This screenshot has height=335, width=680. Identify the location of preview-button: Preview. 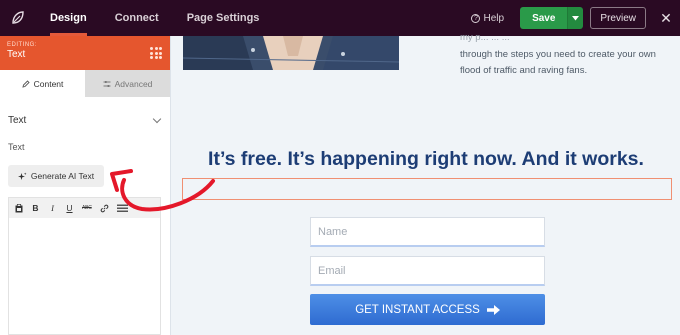
(618, 18).